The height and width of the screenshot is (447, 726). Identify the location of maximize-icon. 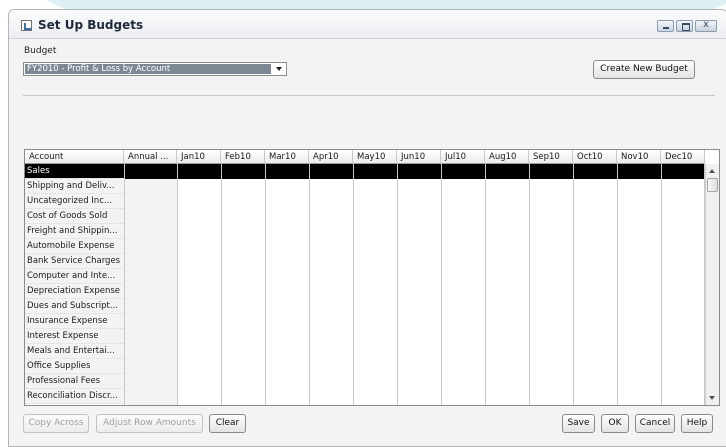
(684, 26).